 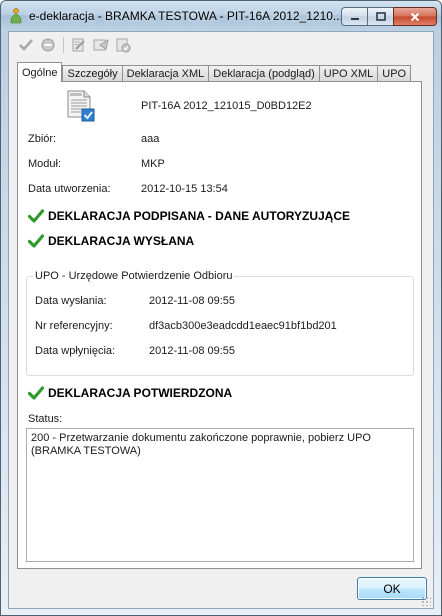 What do you see at coordinates (243, 326) in the screenshot?
I see `reference-number-value: df3acb300e3eadcdd1eaec91bf1bd201` at bounding box center [243, 326].